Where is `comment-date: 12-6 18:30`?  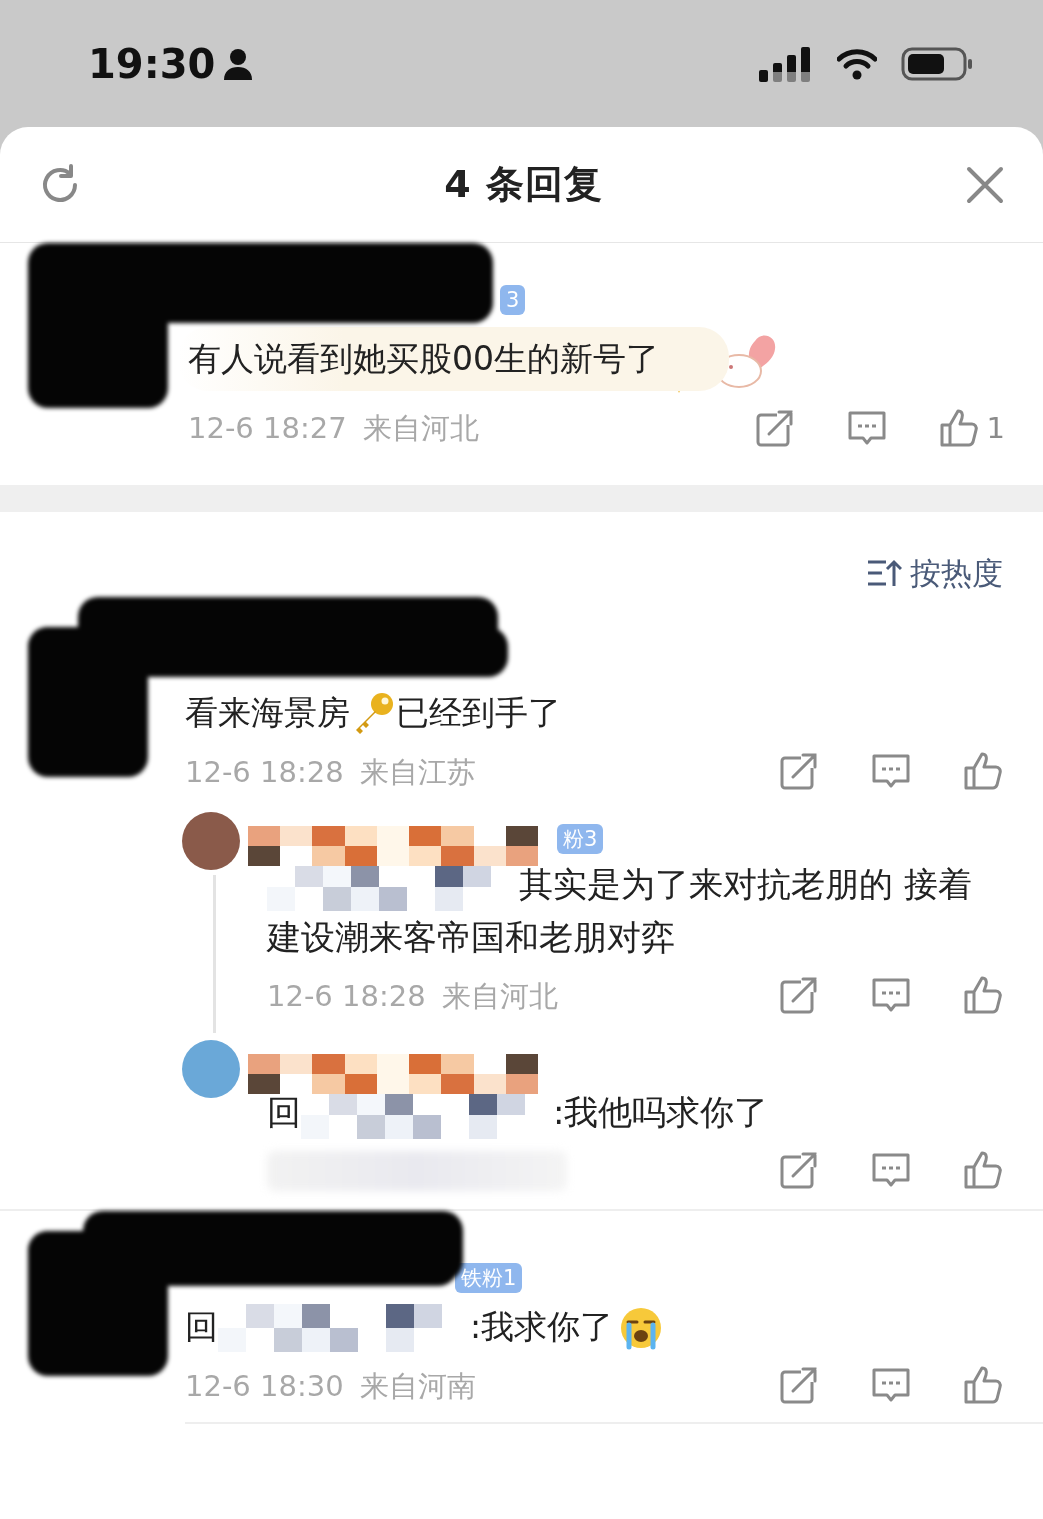
comment-date: 12-6 18:30 is located at coordinates (264, 1386).